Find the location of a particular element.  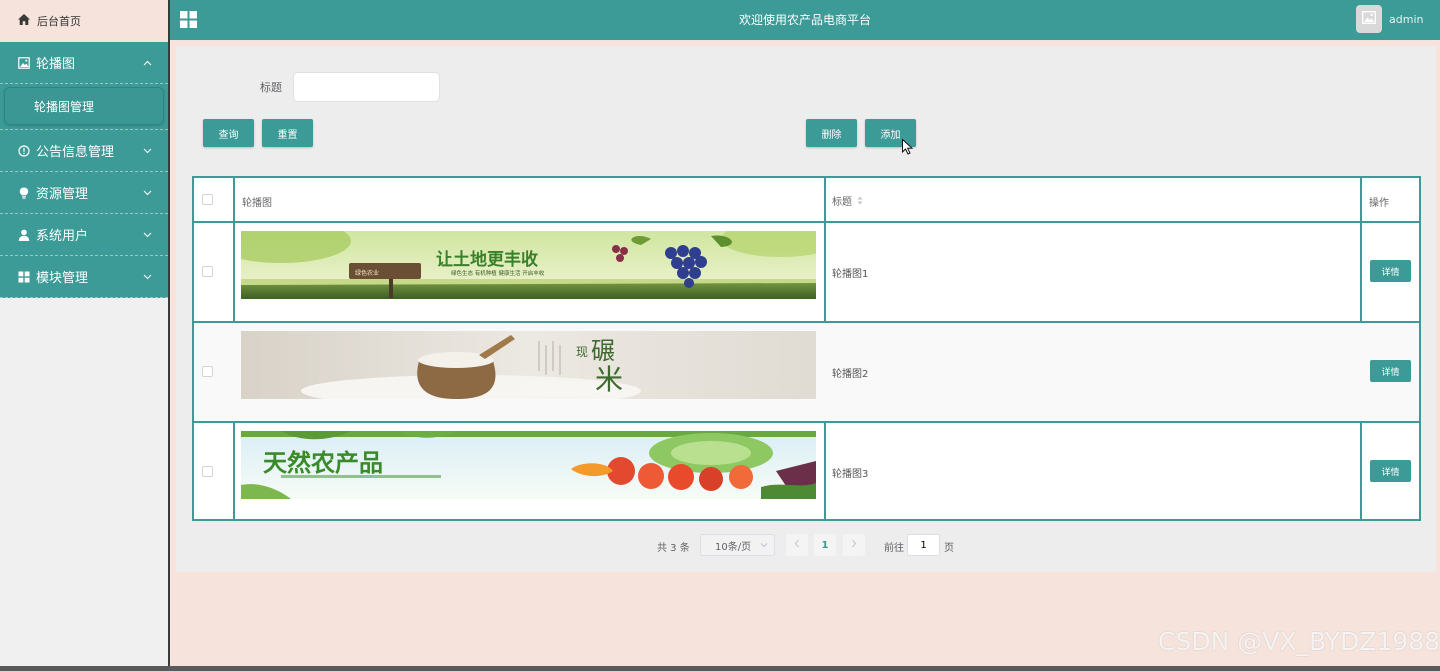

sidebar-home-label: 后台首页 is located at coordinates (59, 21).